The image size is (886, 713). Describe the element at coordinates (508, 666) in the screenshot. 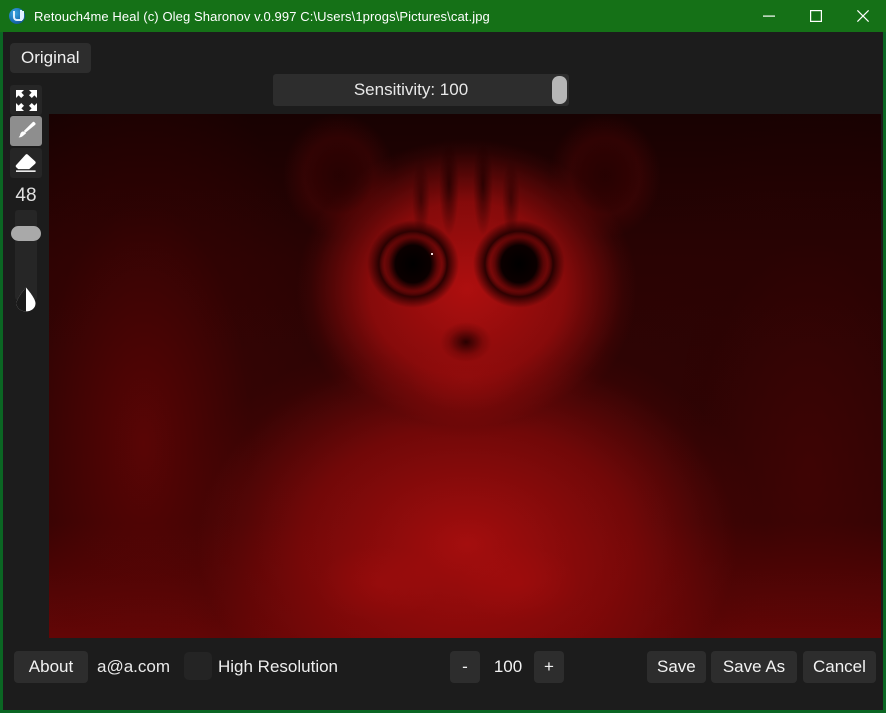

I see `zoom-level-value: 100` at that location.